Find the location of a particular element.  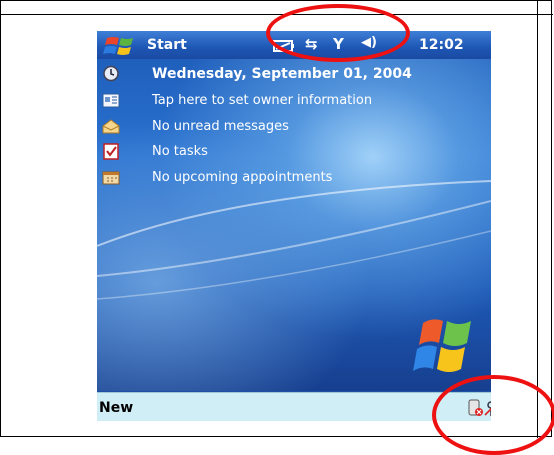

new-menu-button: New is located at coordinates (116, 408).